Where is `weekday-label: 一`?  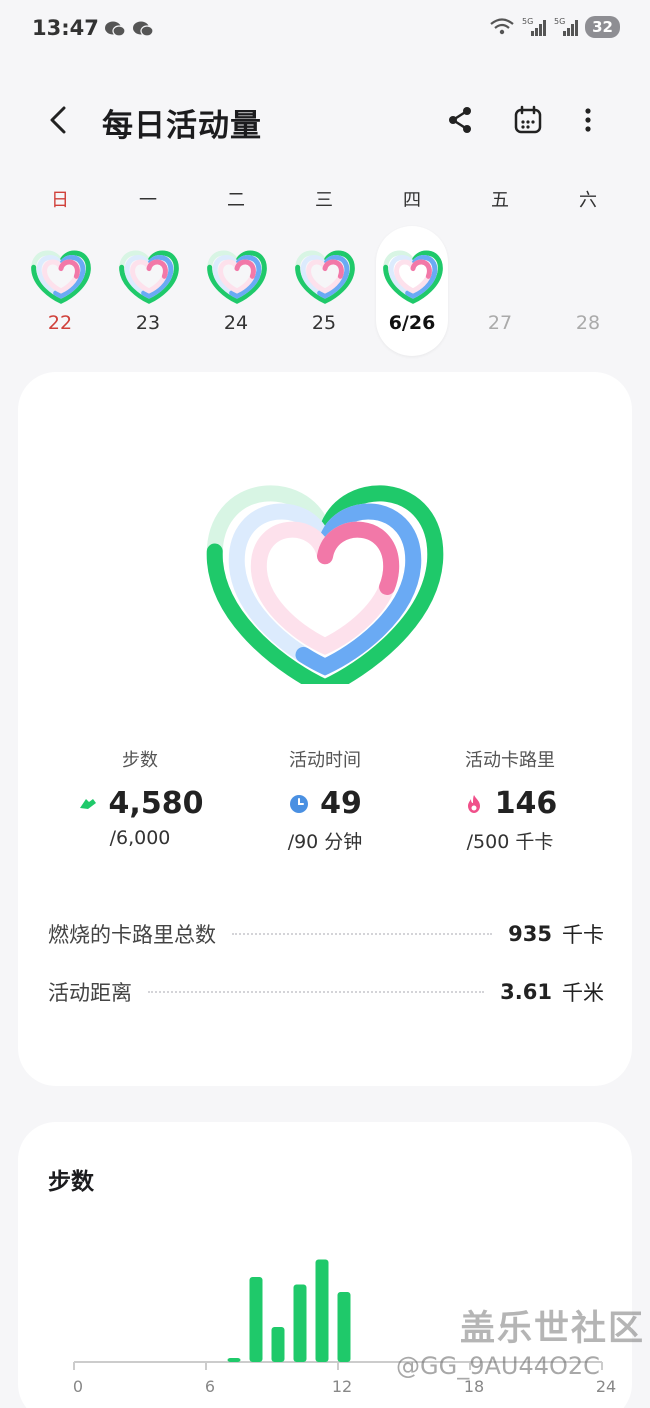 weekday-label: 一 is located at coordinates (148, 200).